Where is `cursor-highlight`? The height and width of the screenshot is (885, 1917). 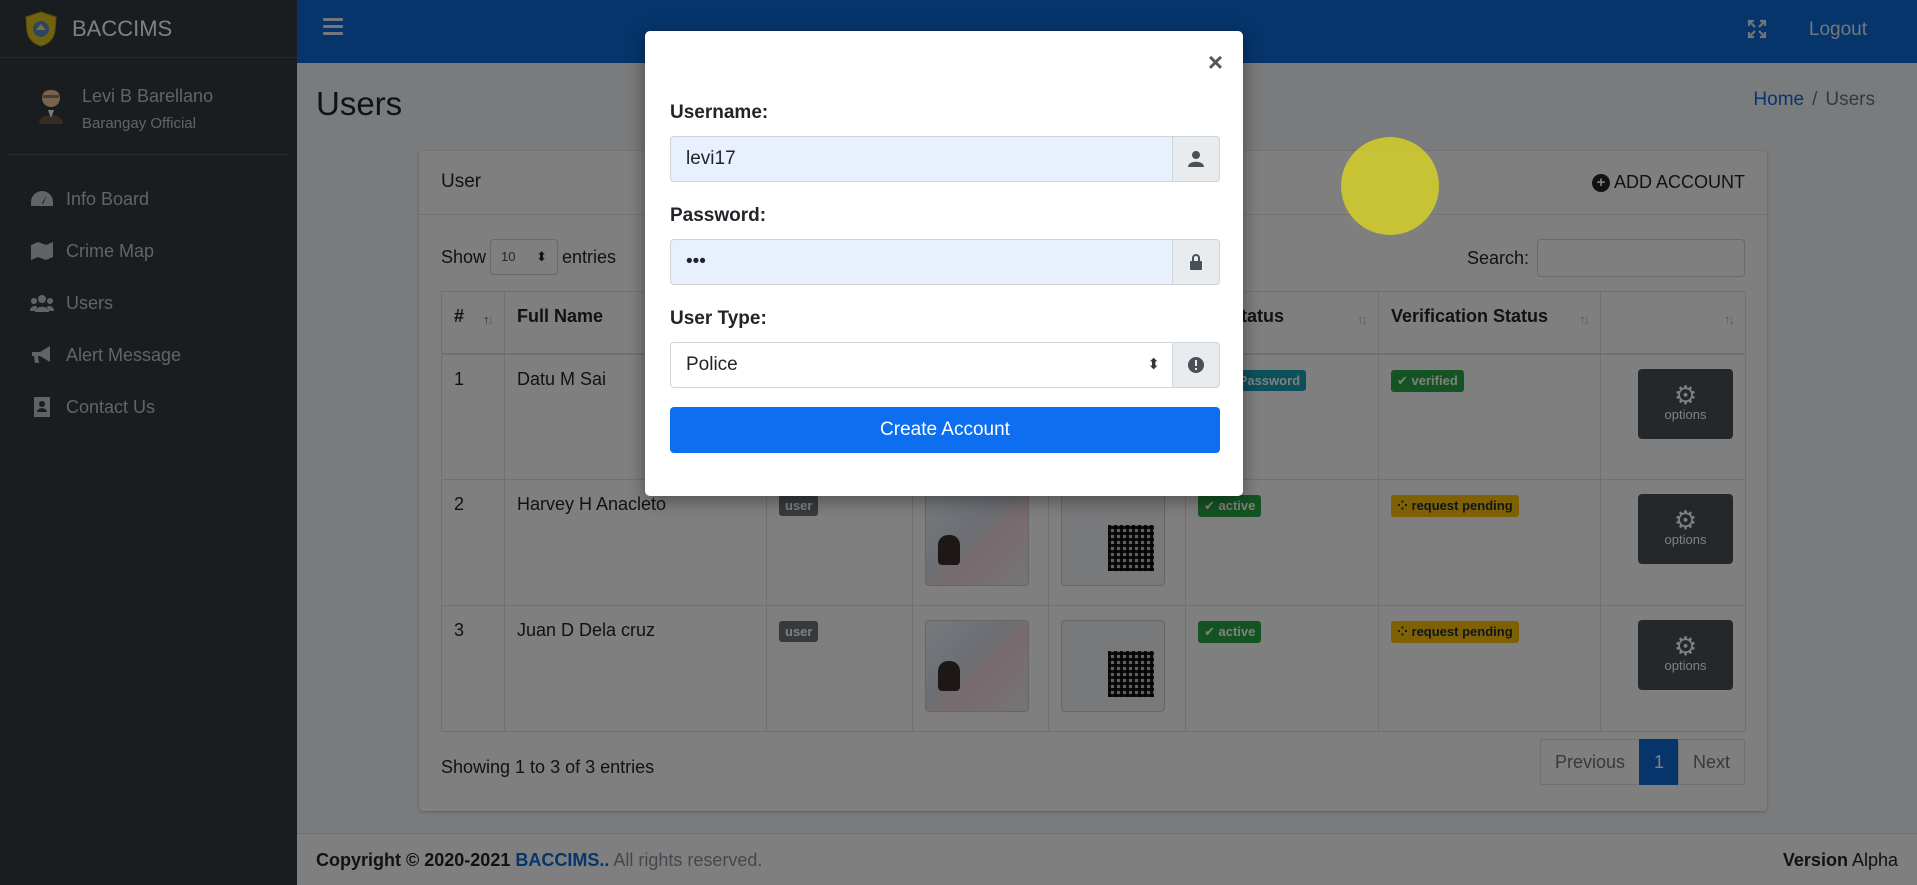 cursor-highlight is located at coordinates (1390, 186).